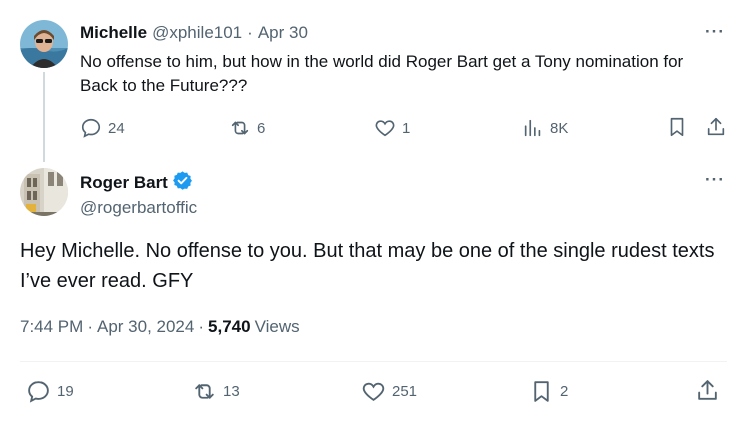 The image size is (747, 421). I want to click on reply-bookmark-icon, so click(677, 127).